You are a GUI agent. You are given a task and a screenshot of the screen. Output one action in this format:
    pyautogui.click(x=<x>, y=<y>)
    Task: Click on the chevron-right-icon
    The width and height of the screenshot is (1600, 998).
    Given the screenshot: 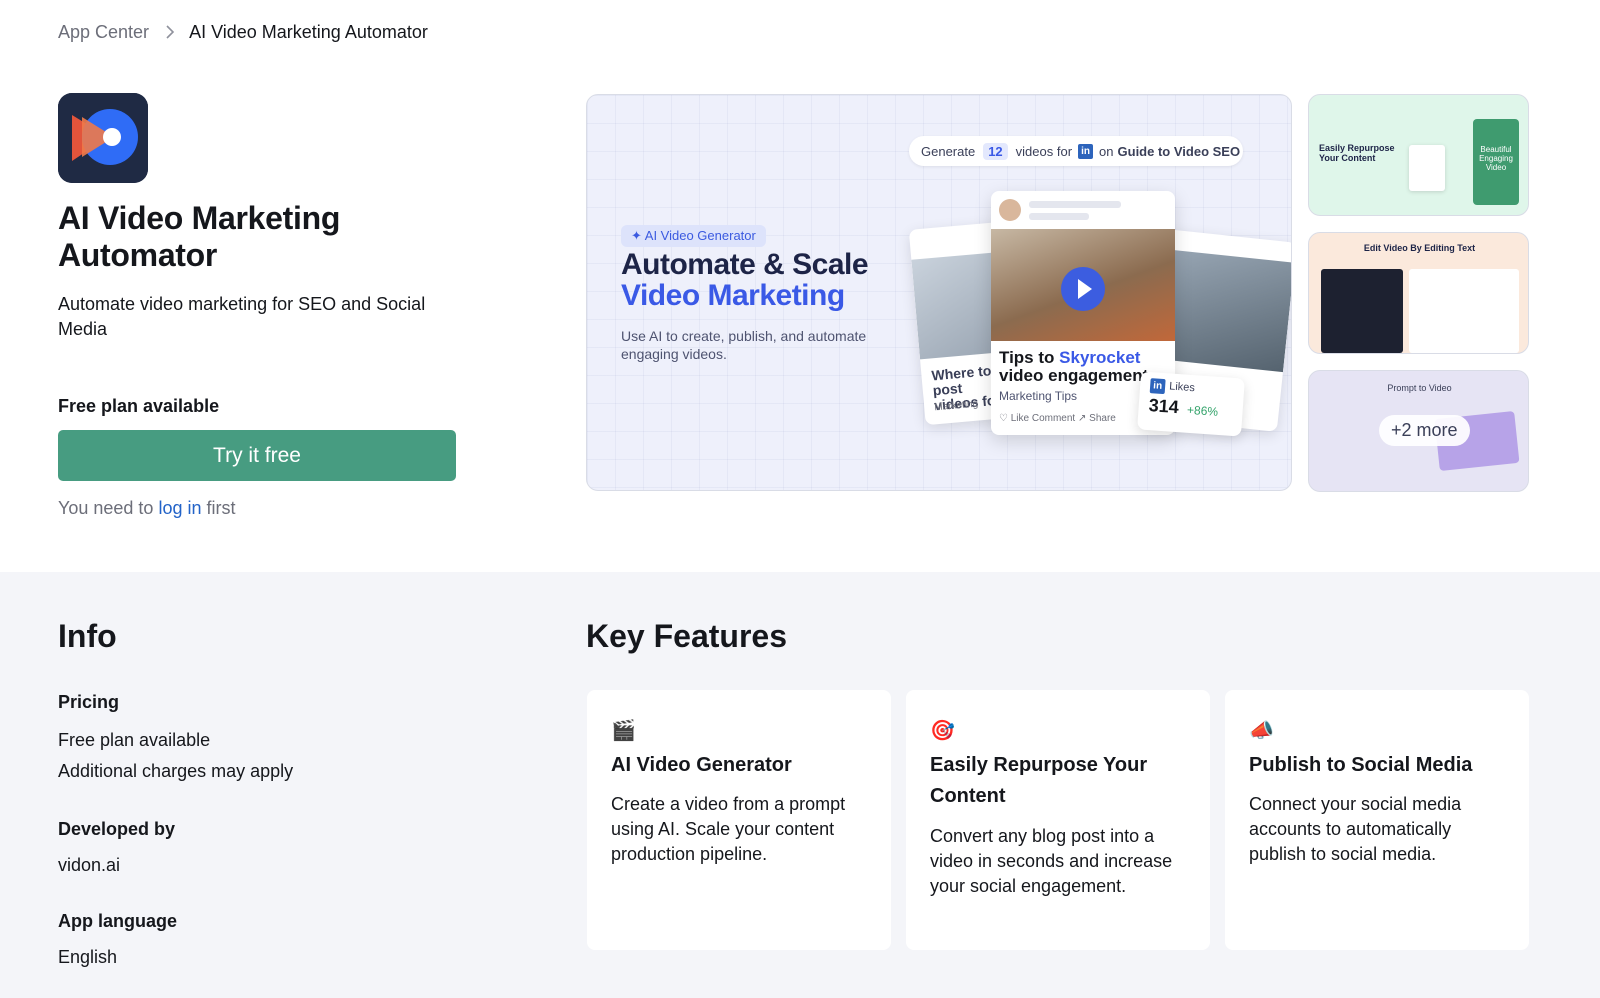 What is the action you would take?
    pyautogui.click(x=170, y=32)
    